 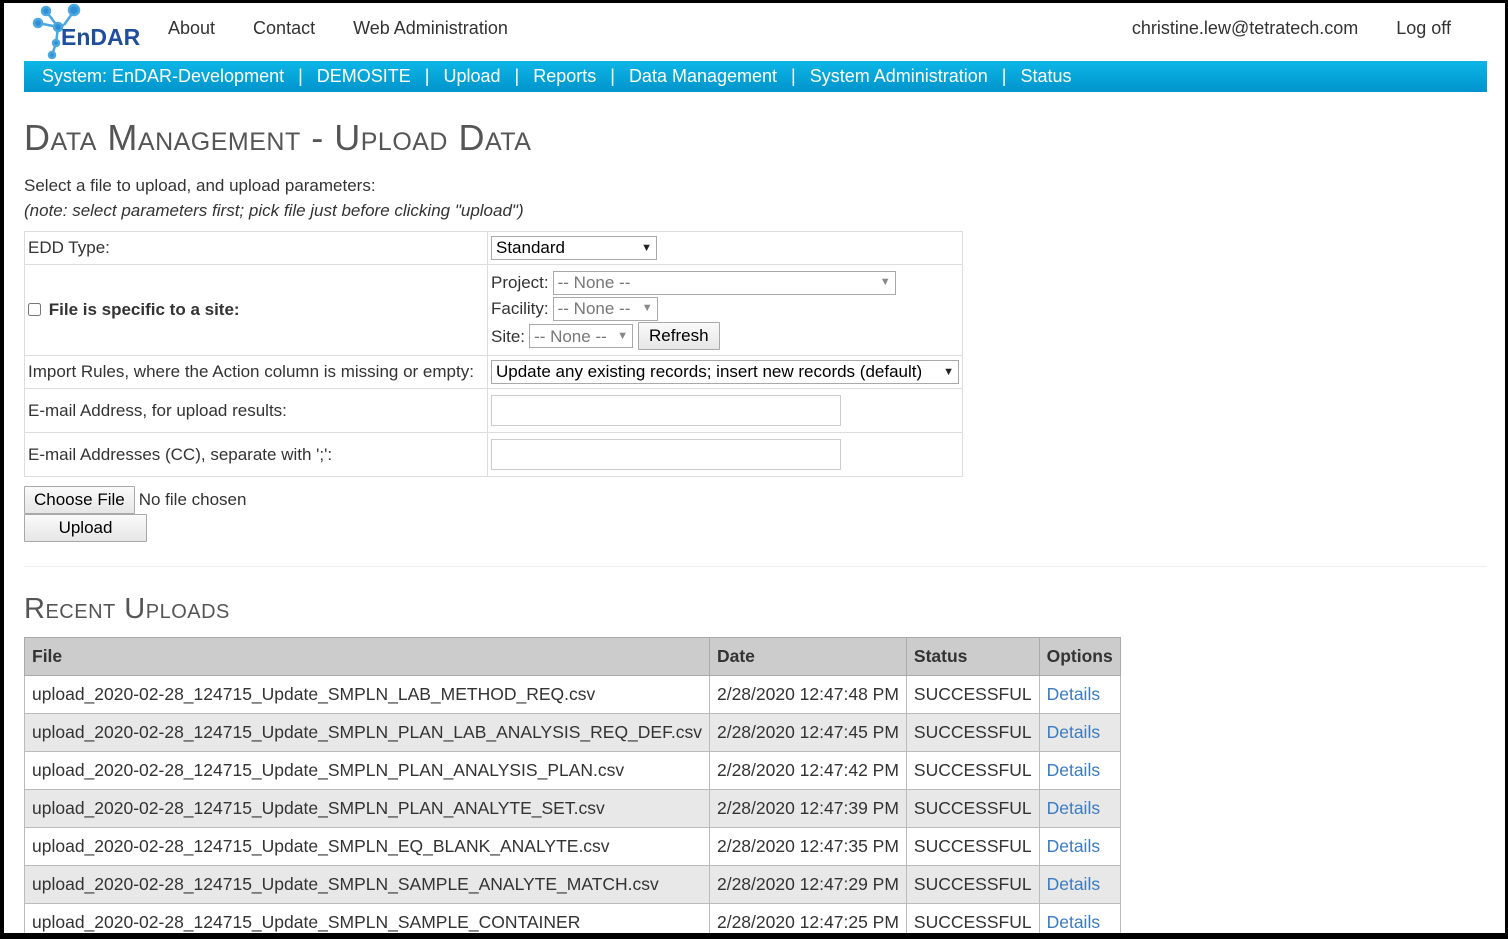 I want to click on edd-type-row: EDD Type: Standard ▼, so click(x=493, y=248).